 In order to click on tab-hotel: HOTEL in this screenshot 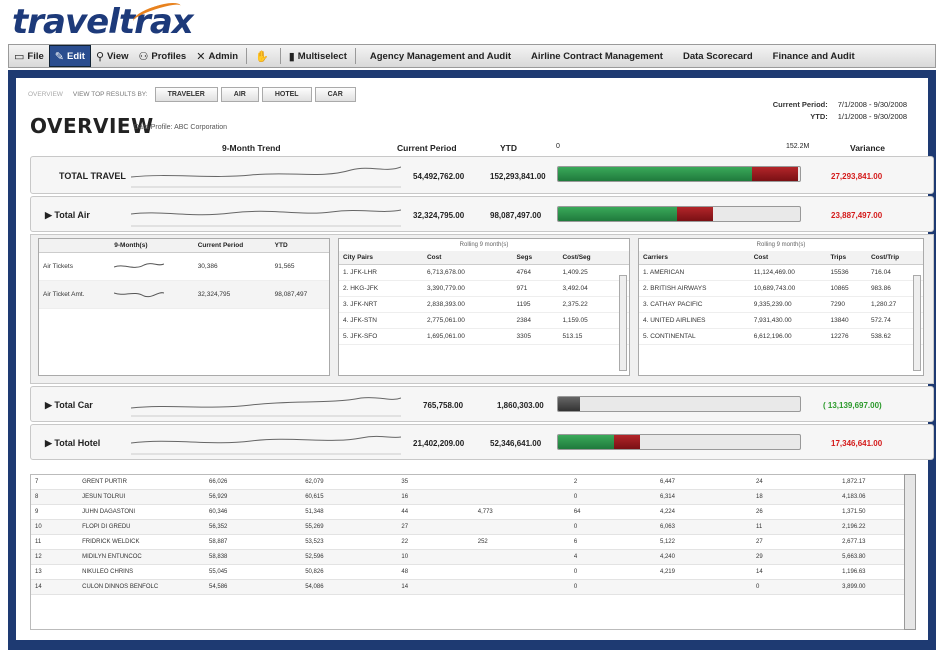, I will do `click(286, 94)`.